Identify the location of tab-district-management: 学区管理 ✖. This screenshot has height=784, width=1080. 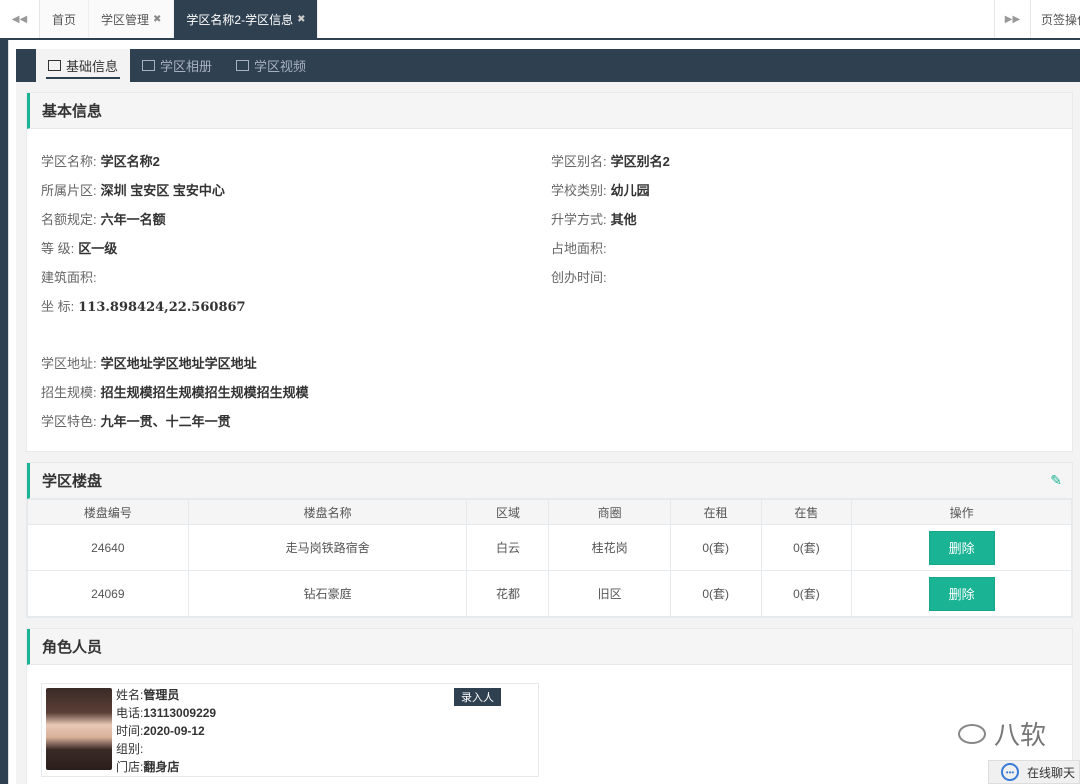
(132, 19).